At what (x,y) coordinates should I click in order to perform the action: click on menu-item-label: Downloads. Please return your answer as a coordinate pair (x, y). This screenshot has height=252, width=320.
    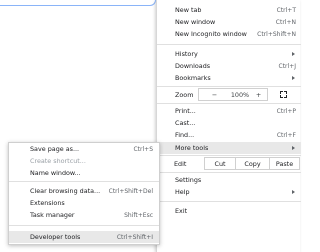
    Looking at the image, I should click on (193, 66).